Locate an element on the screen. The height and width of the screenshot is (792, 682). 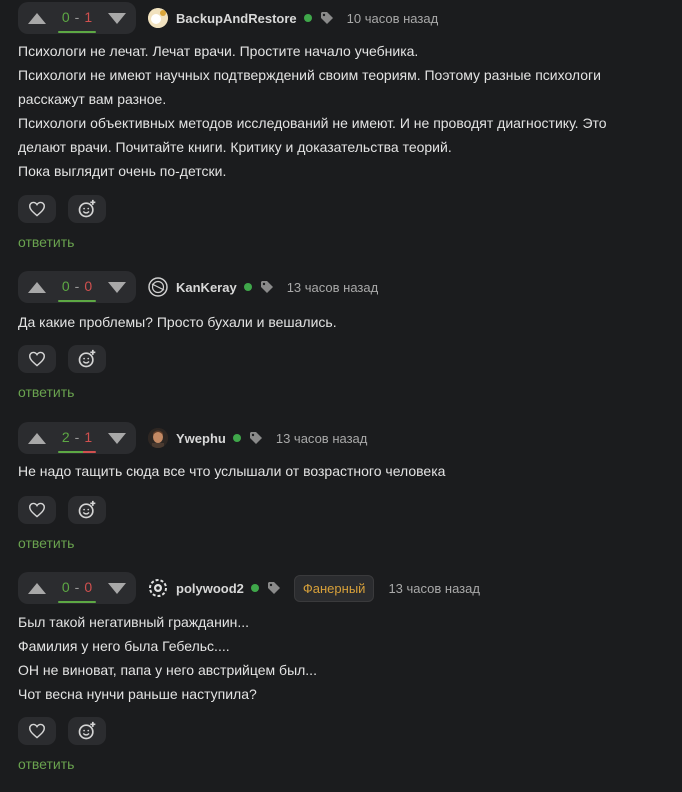
rating-control: 2 - 1 is located at coordinates (77, 438).